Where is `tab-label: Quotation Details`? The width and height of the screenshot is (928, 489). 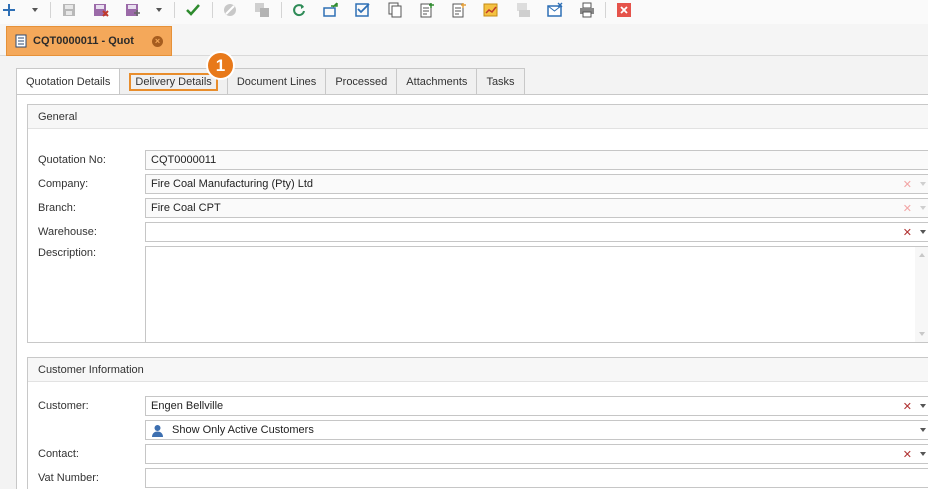
tab-label: Quotation Details is located at coordinates (68, 82).